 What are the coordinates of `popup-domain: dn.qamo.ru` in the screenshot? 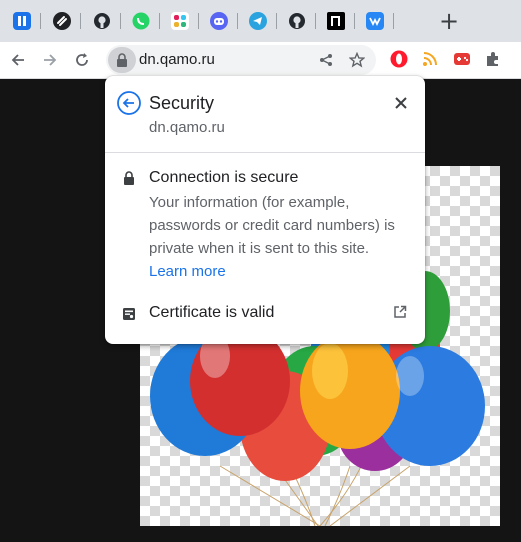 It's located at (187, 127).